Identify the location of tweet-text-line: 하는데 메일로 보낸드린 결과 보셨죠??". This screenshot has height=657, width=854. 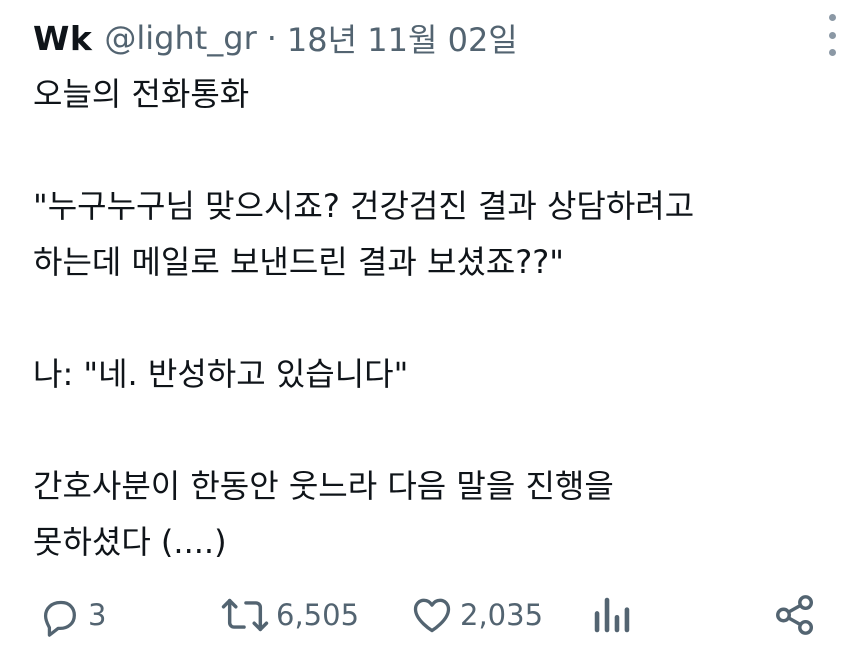
(298, 262).